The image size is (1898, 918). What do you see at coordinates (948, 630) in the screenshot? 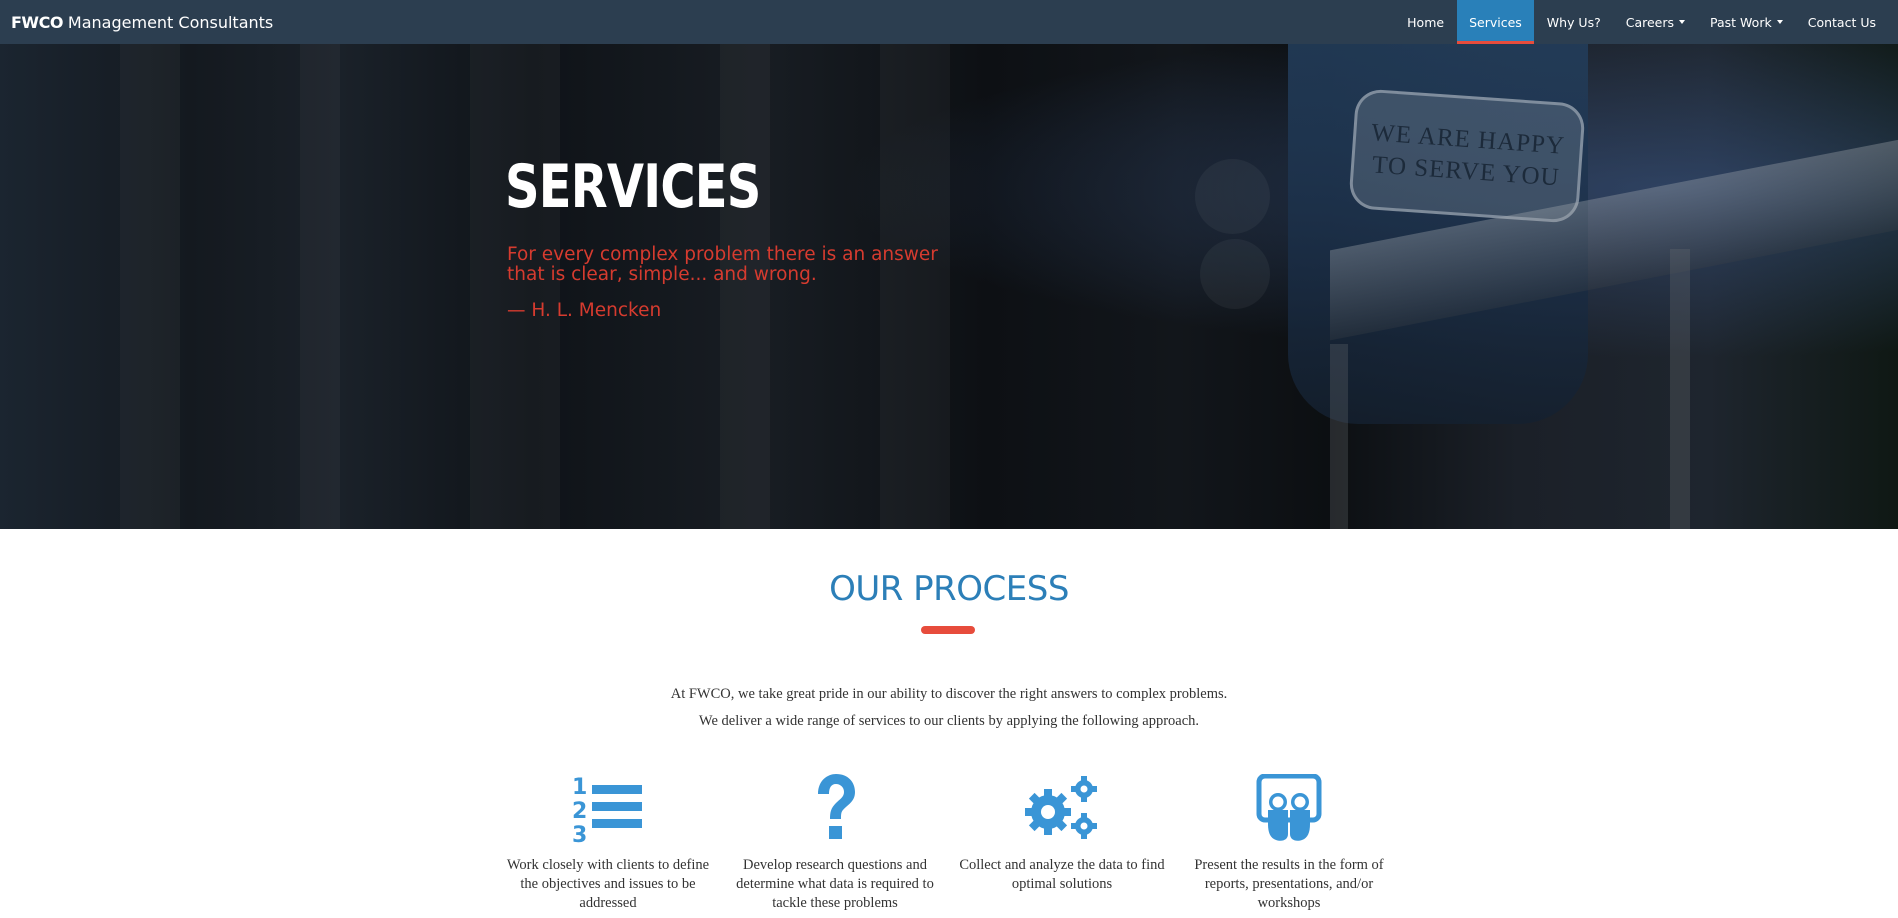
I see `section-divider` at bounding box center [948, 630].